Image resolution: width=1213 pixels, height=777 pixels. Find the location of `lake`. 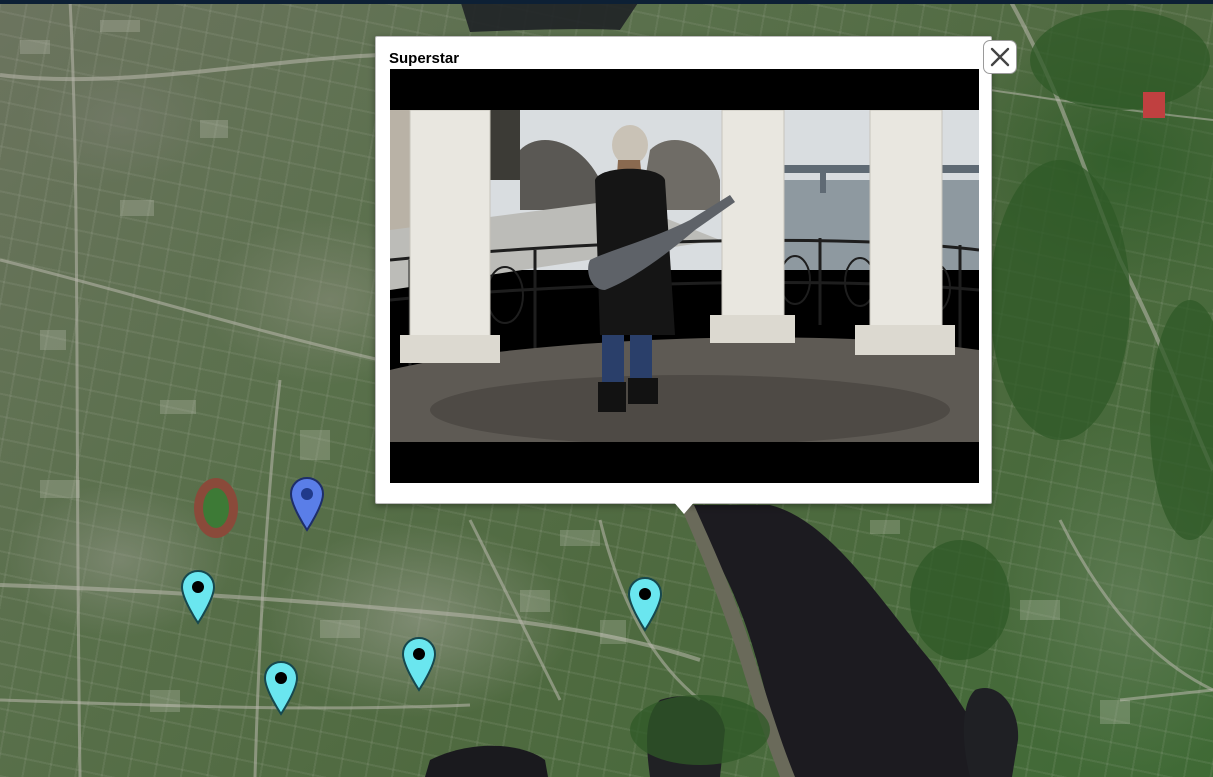

lake is located at coordinates (991, 732).